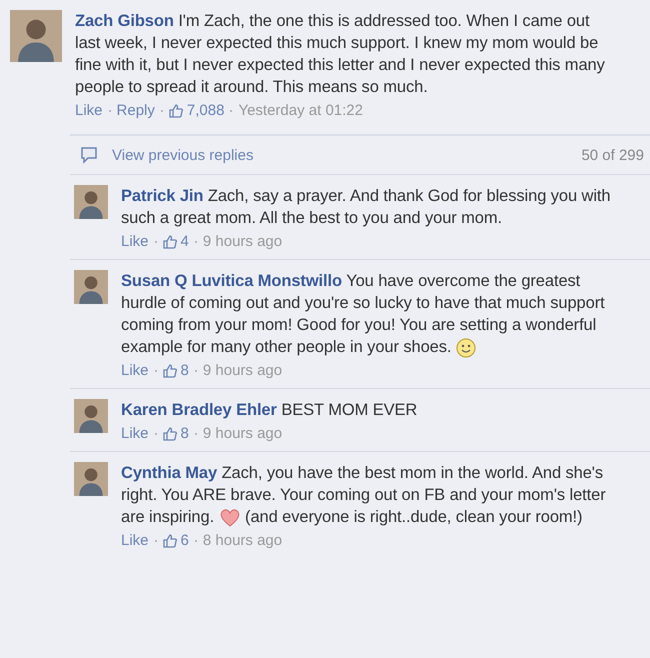 The height and width of the screenshot is (658, 650). What do you see at coordinates (162, 196) in the screenshot?
I see `author-link: Patrick Jin` at bounding box center [162, 196].